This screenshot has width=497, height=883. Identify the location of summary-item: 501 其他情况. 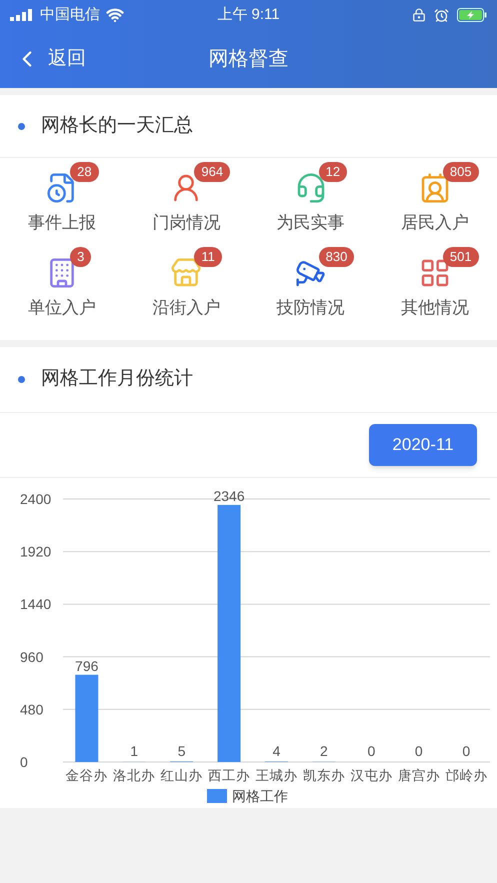
(434, 287).